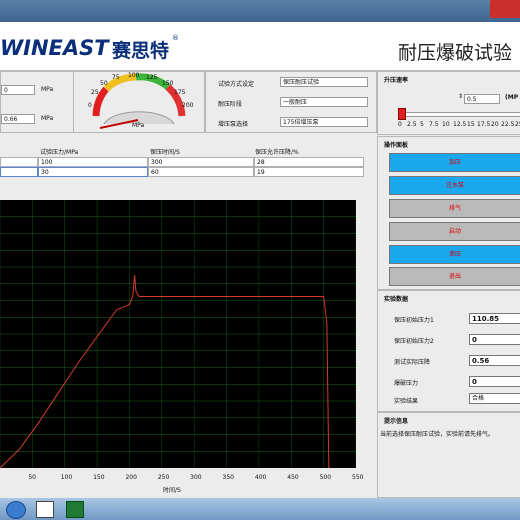 The image size is (520, 520). I want to click on gauge-tick: 125, so click(152, 77).